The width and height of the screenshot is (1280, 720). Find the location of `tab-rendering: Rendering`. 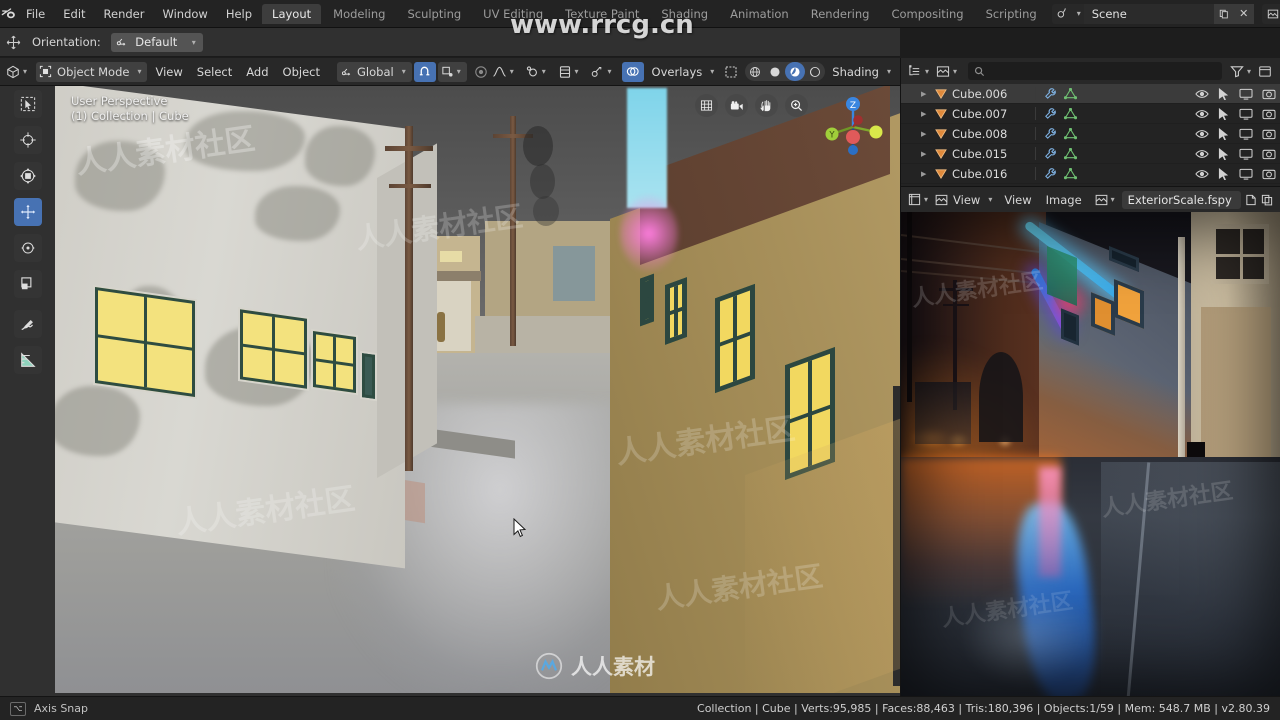

tab-rendering: Rendering is located at coordinates (840, 14).